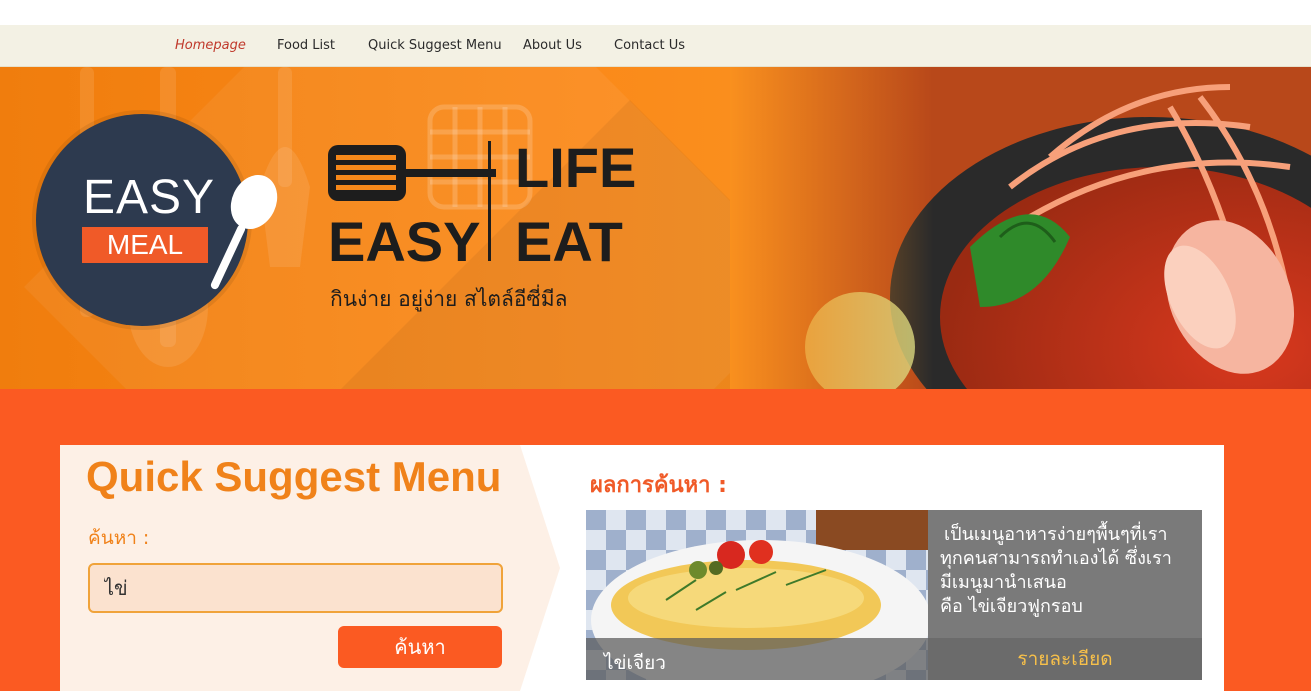 This screenshot has width=1311, height=691. What do you see at coordinates (119, 538) in the screenshot?
I see `search-label: ค้นหา :` at bounding box center [119, 538].